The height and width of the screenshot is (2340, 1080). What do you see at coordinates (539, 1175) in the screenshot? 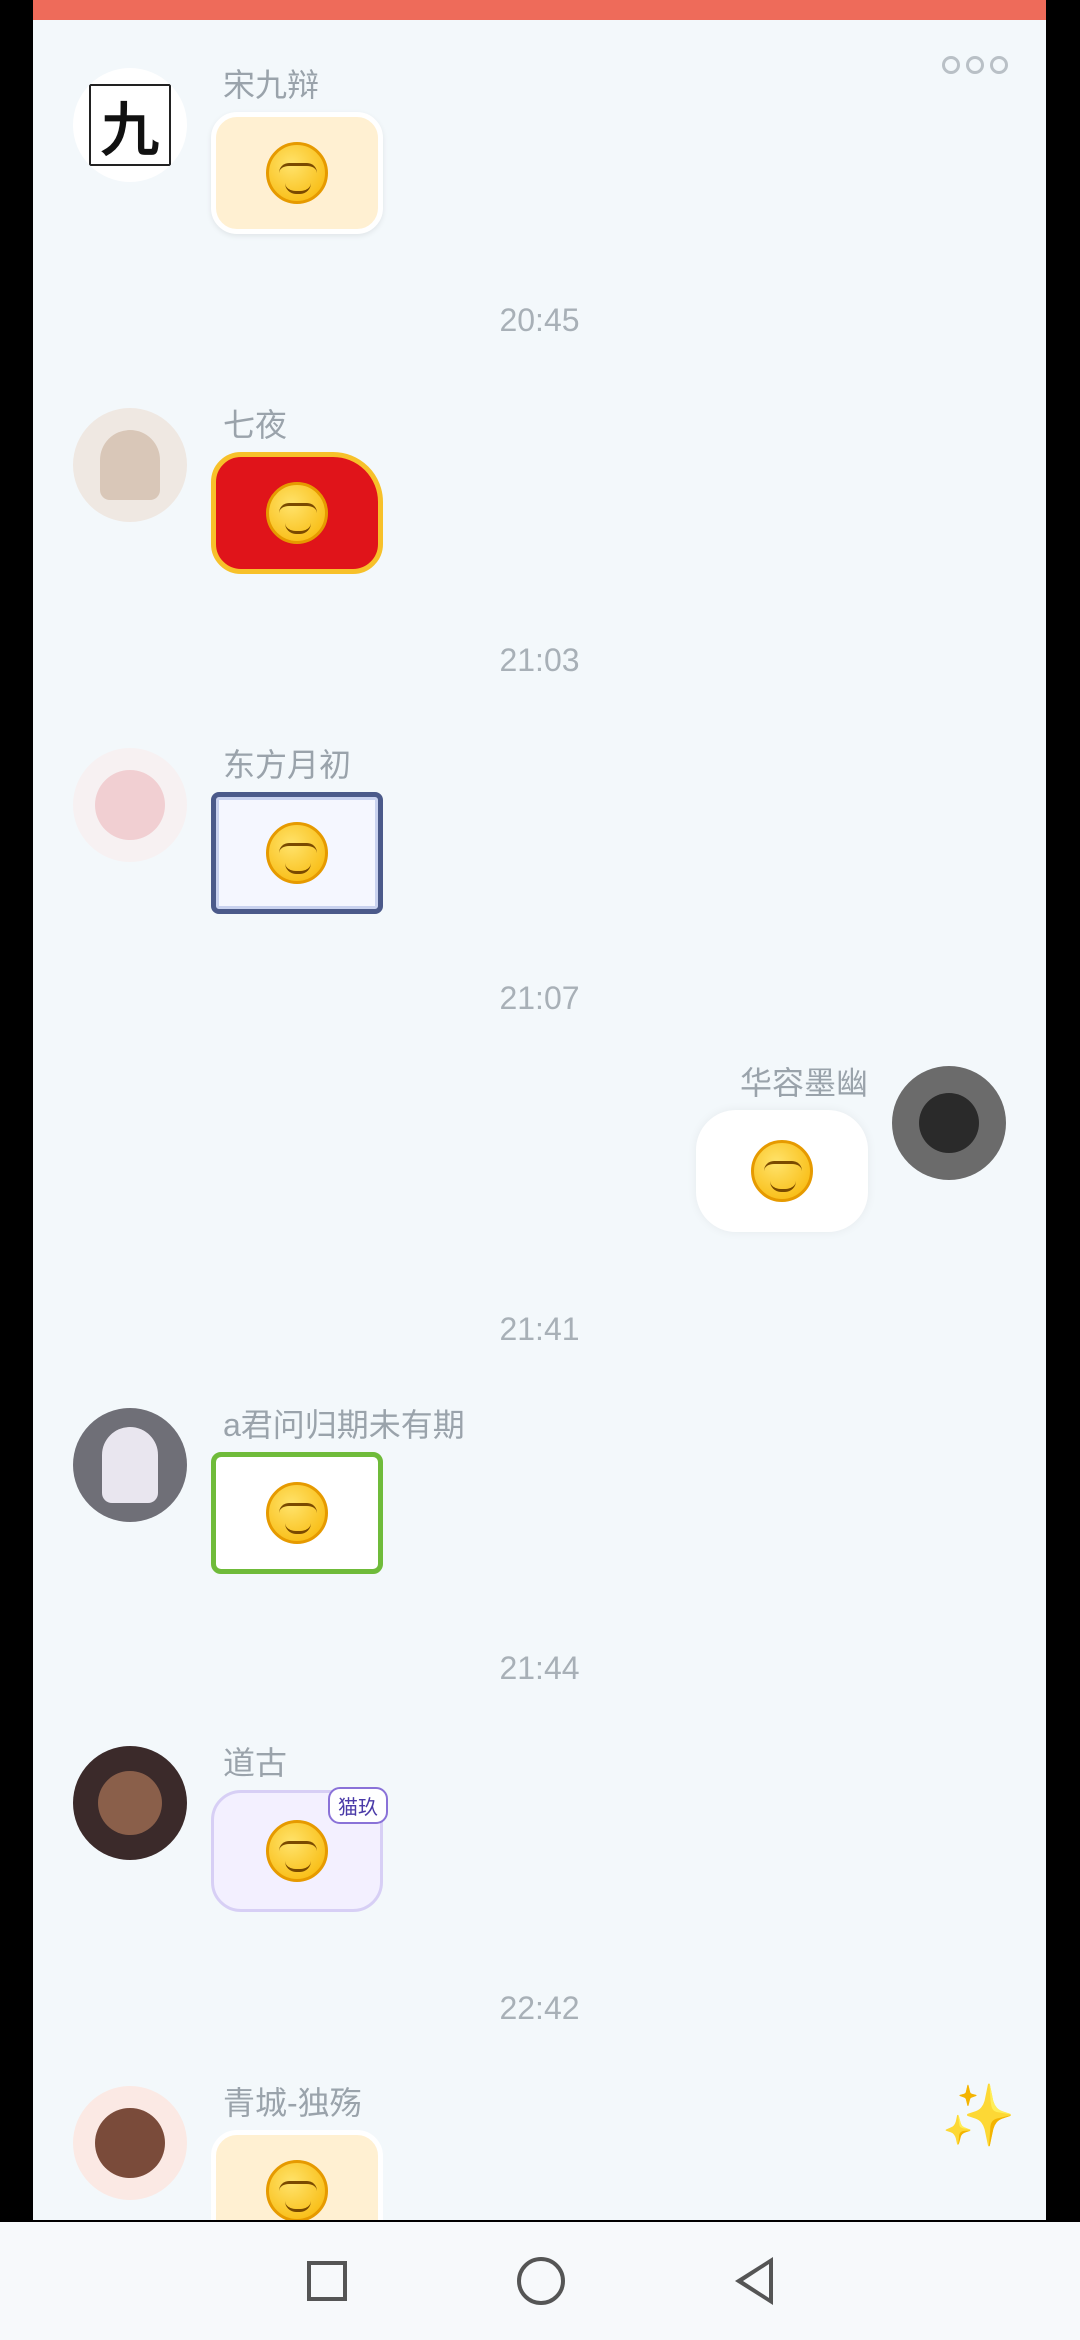
I see `message-item: 华容墨幽` at bounding box center [539, 1175].